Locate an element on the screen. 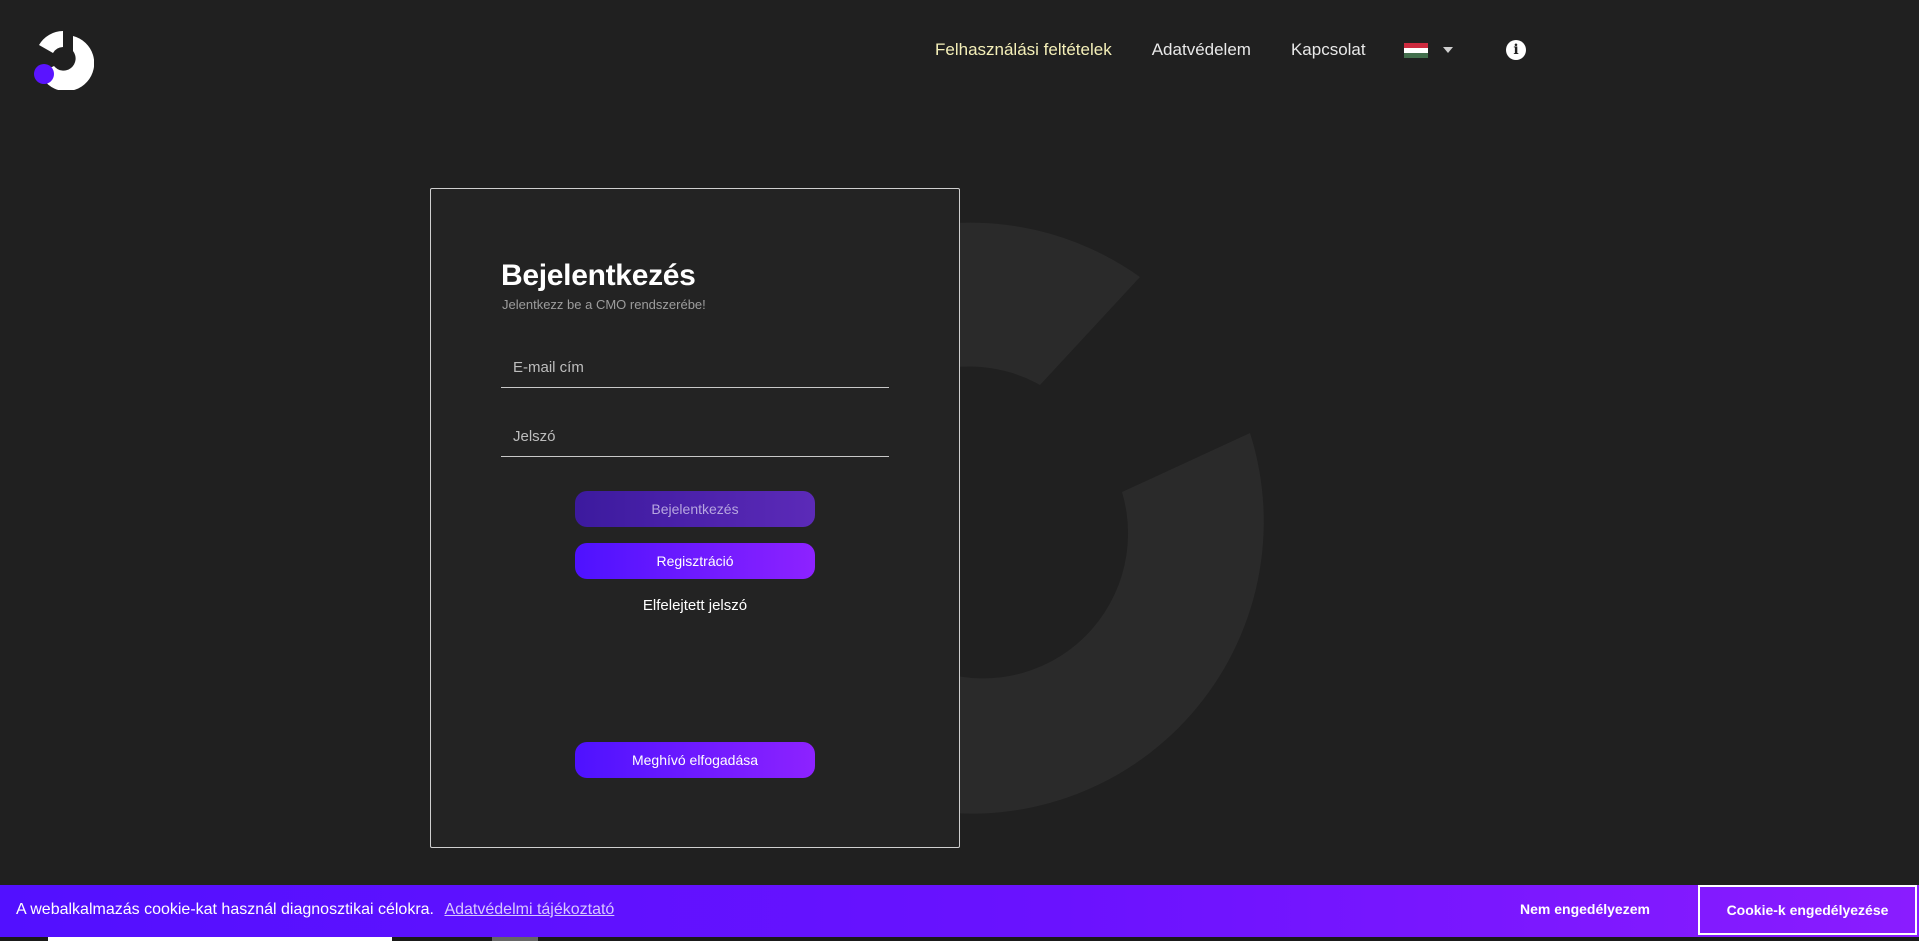 The image size is (1919, 941). password-field is located at coordinates (695, 436).